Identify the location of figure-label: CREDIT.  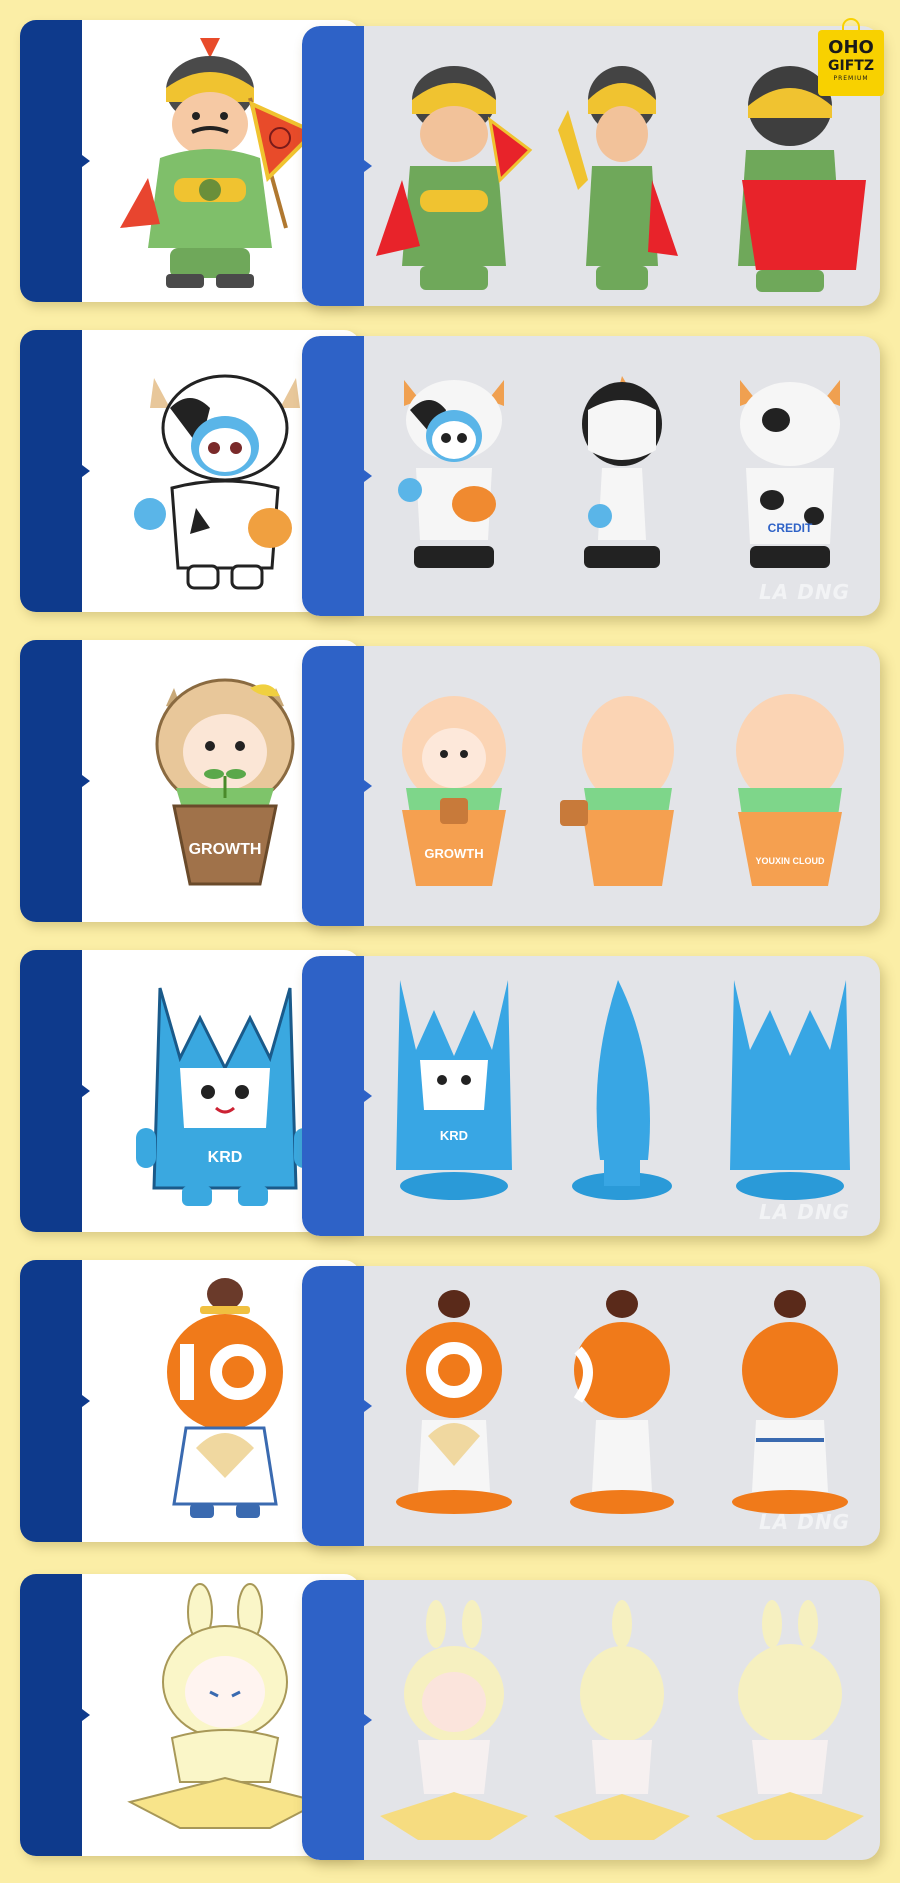
(790, 528).